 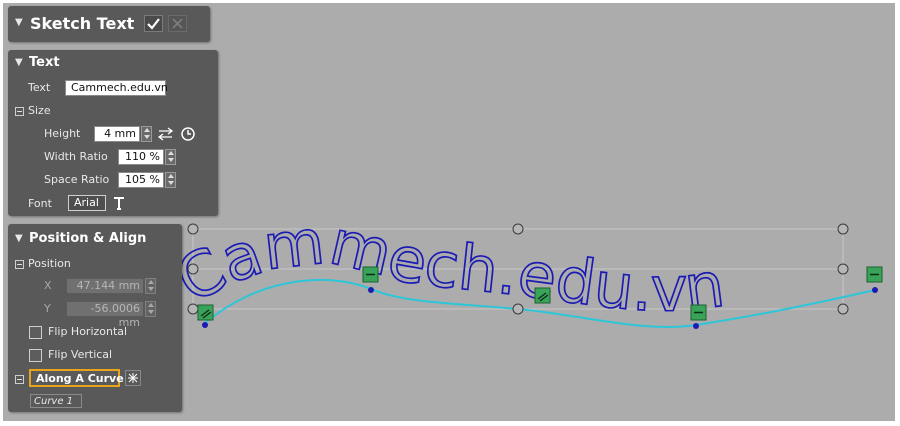 I want to click on resize-handle-top-right, so click(x=843, y=229).